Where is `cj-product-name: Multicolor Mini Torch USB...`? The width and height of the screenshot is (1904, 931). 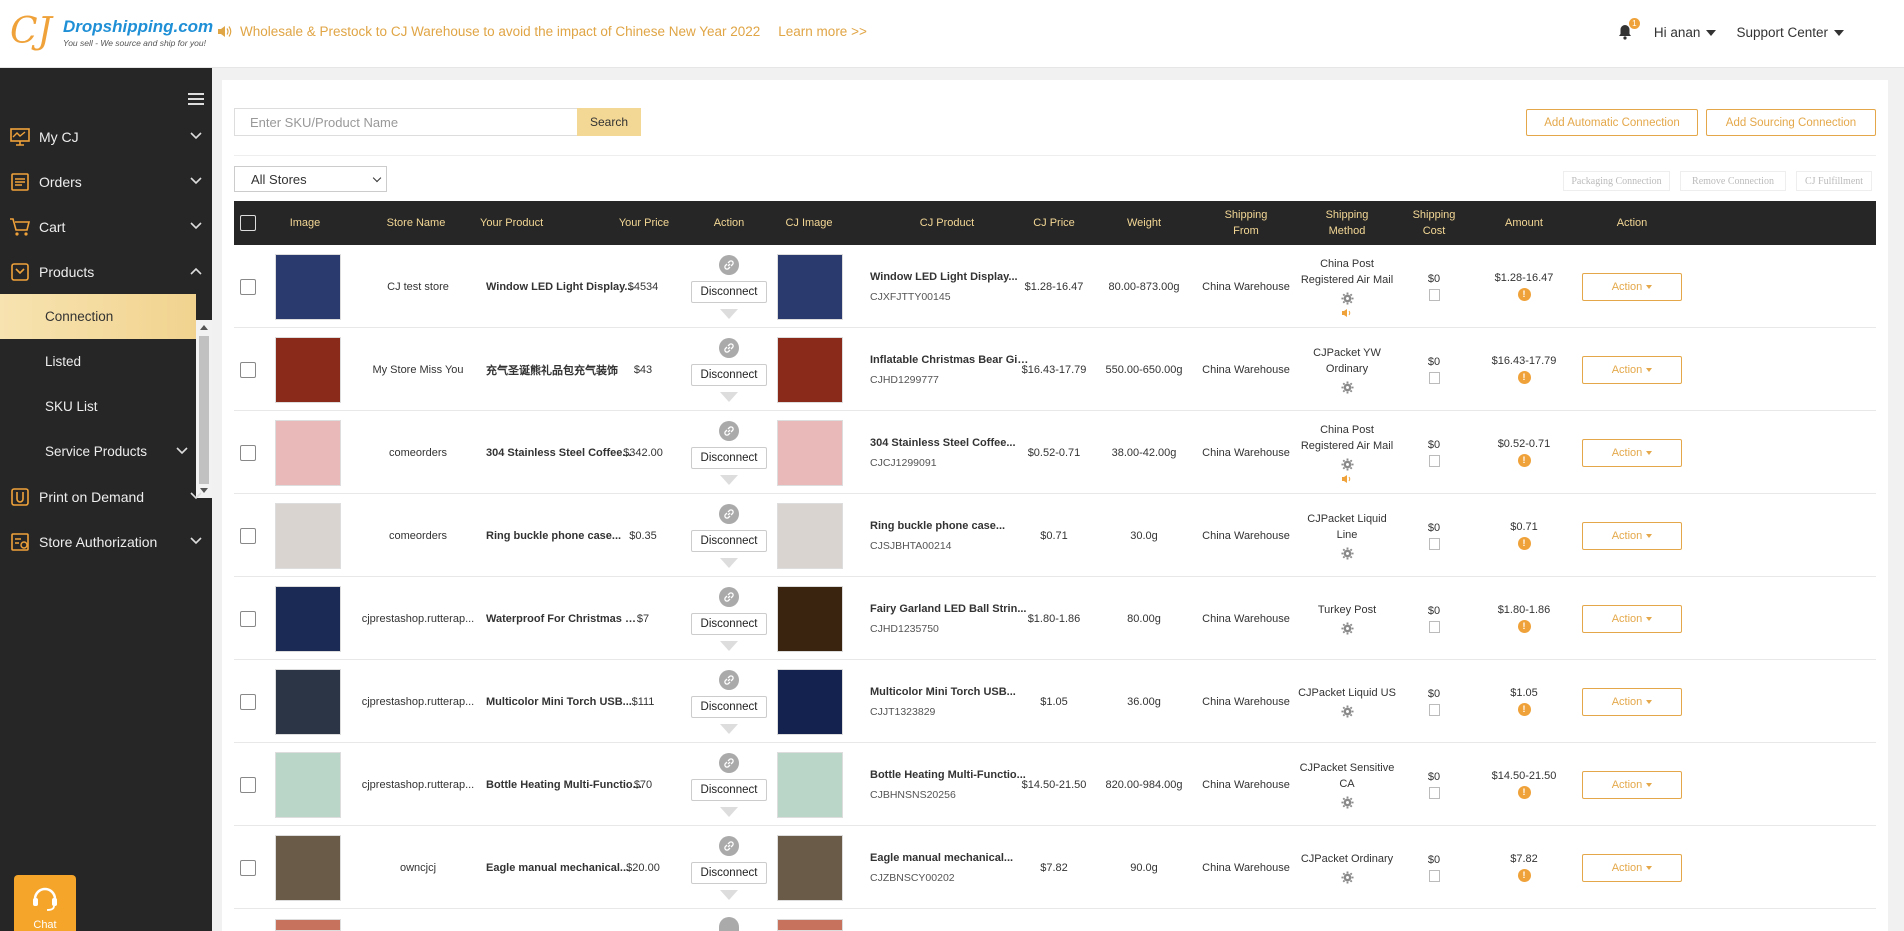
cj-product-name: Multicolor Mini Torch USB... is located at coordinates (943, 692).